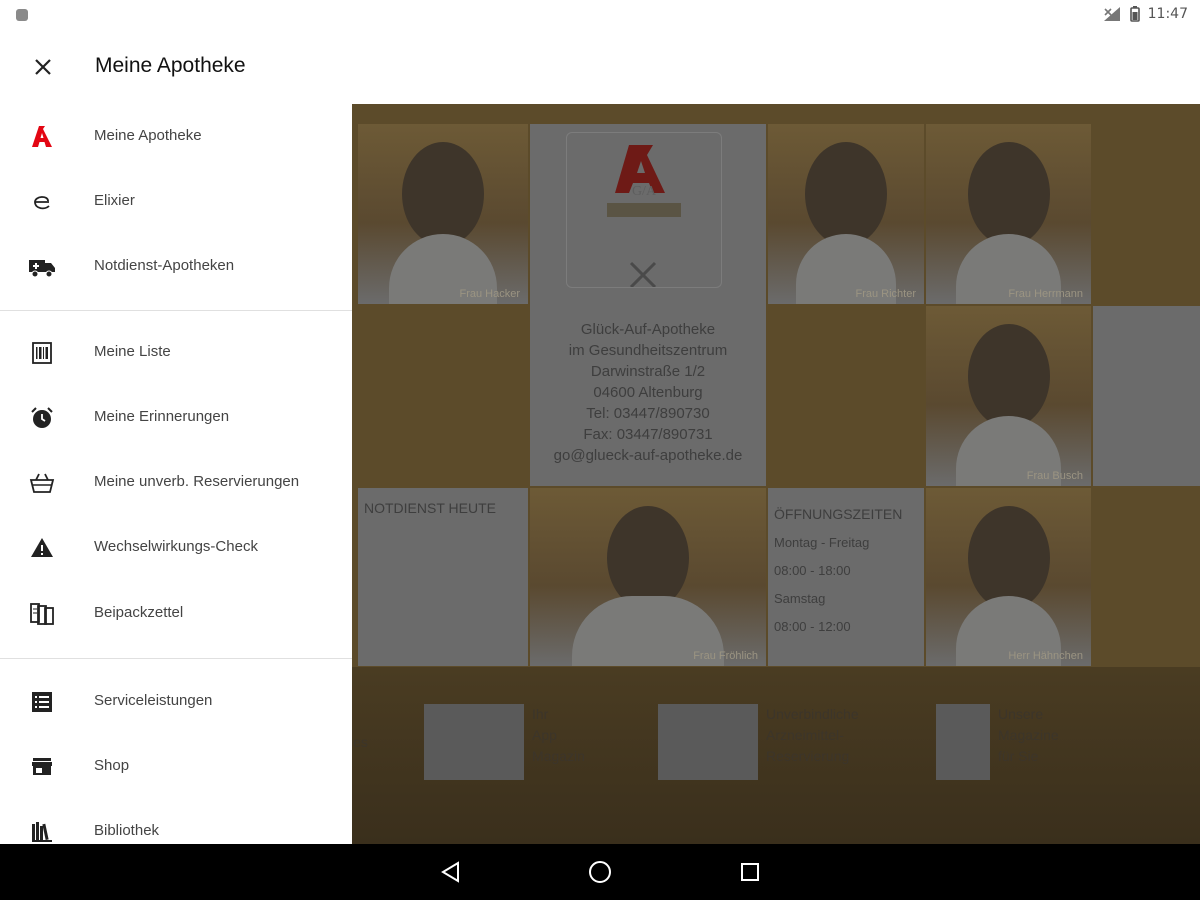 The image size is (1200, 900). Describe the element at coordinates (176, 548) in the screenshot. I see `menu-item-wechselwirkungs-check: Wechselwirkungs-Check` at that location.